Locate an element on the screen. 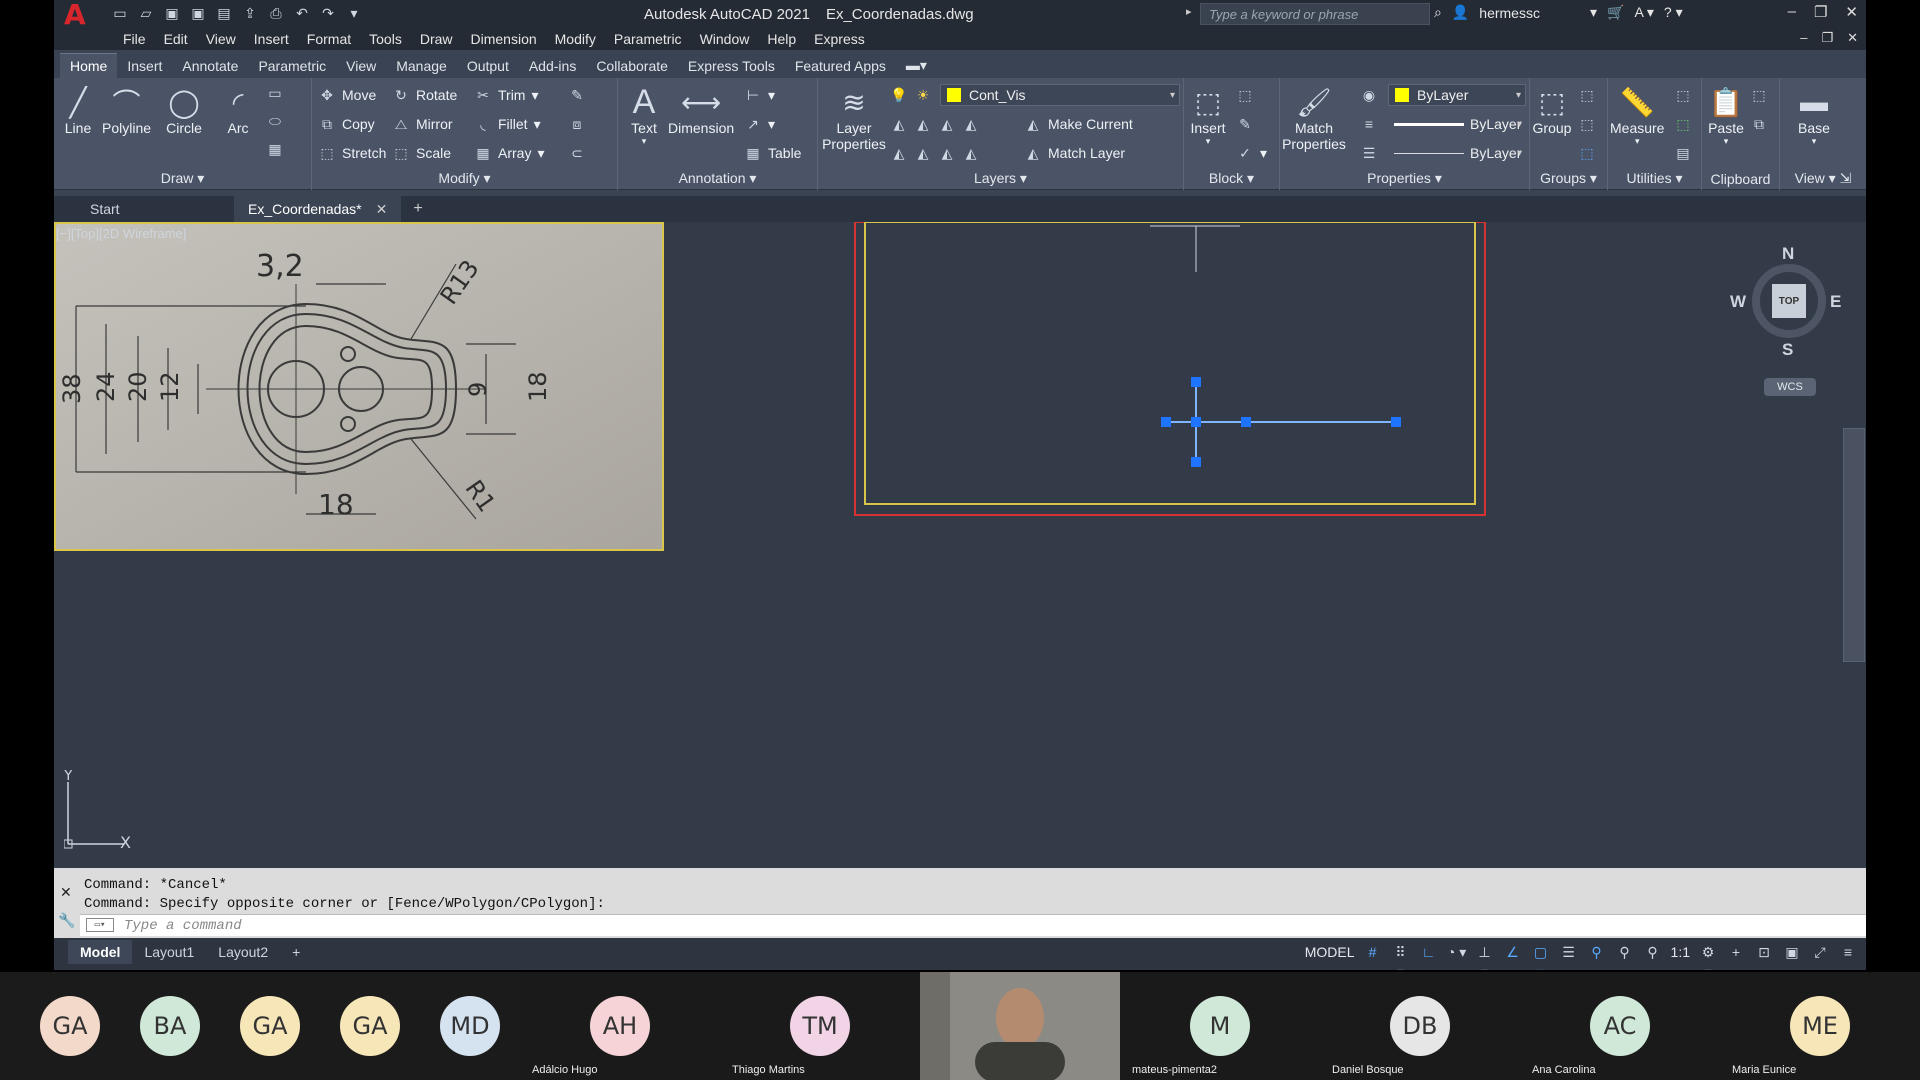  mirror-button: ⧍ Mirror is located at coordinates (422, 124).